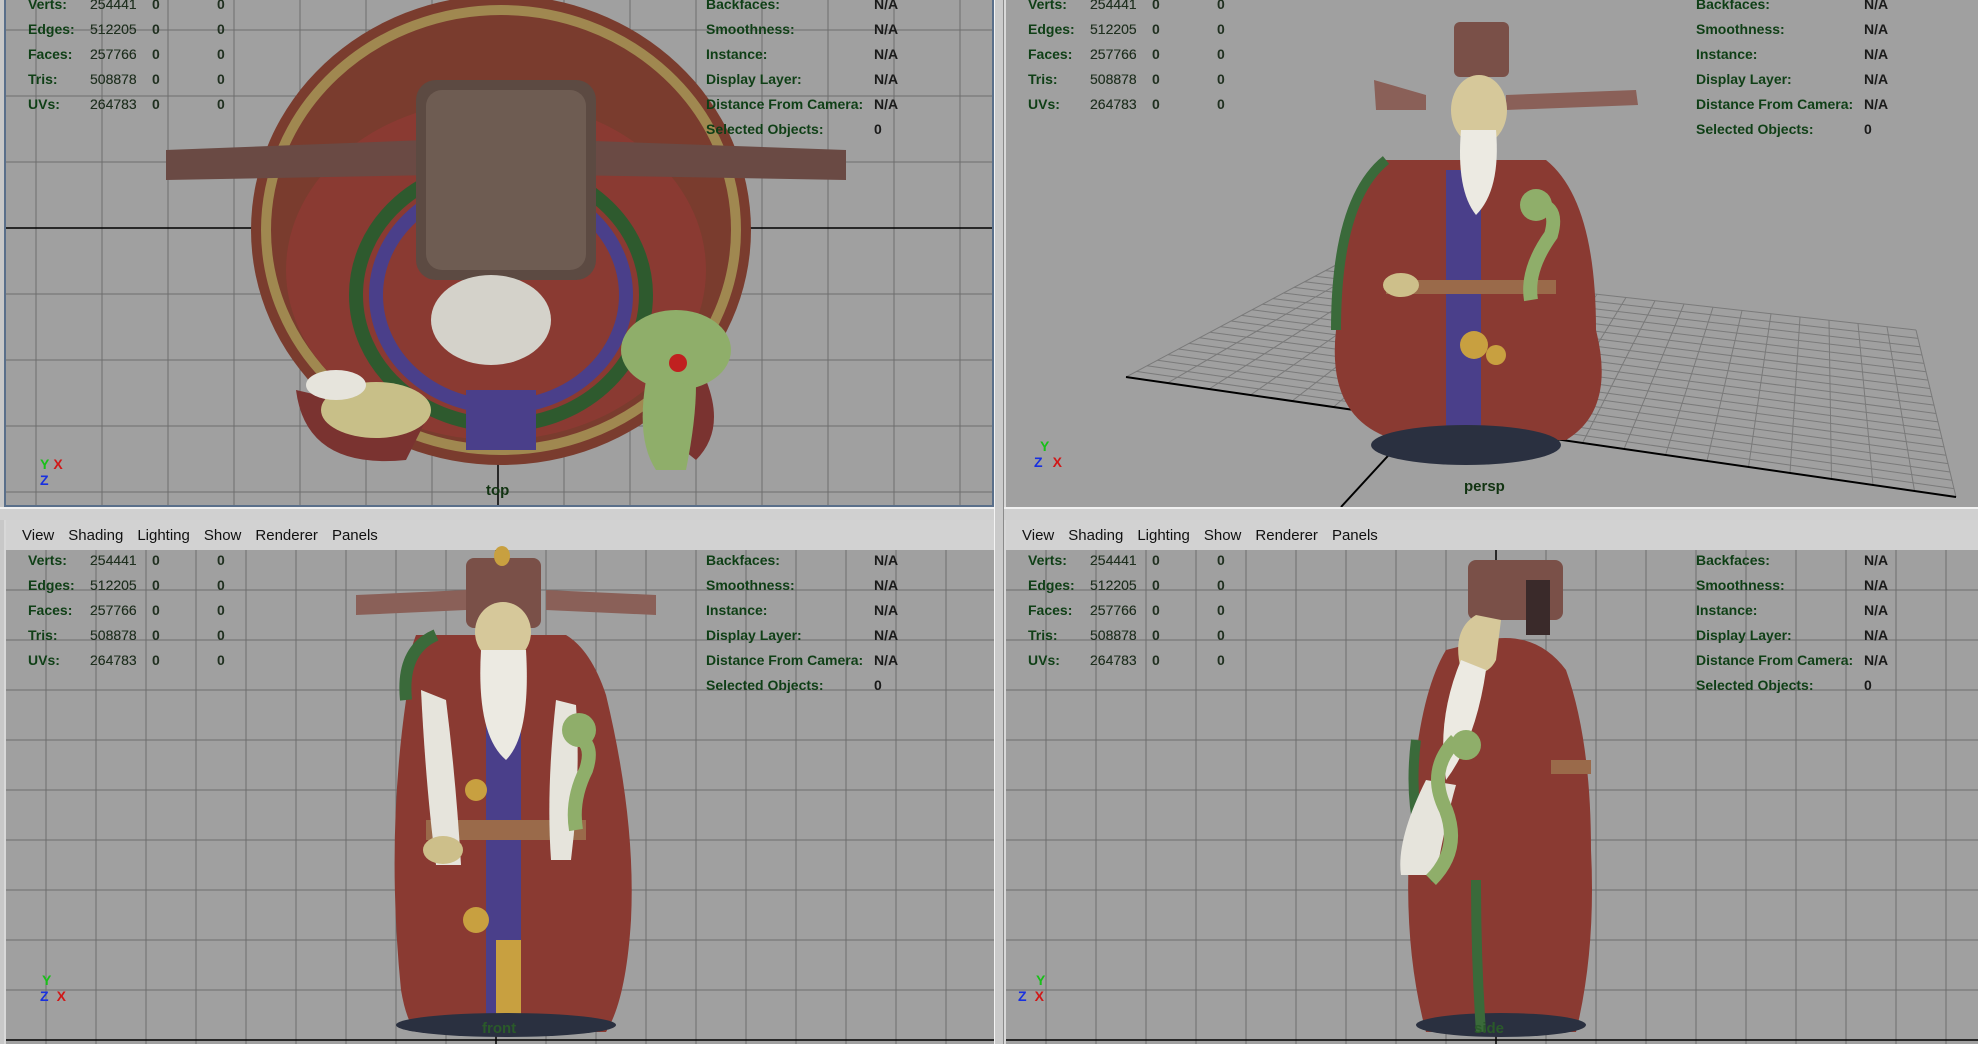 This screenshot has width=1978, height=1044. What do you see at coordinates (999, 522) in the screenshot?
I see `viewport-divider-vertical` at bounding box center [999, 522].